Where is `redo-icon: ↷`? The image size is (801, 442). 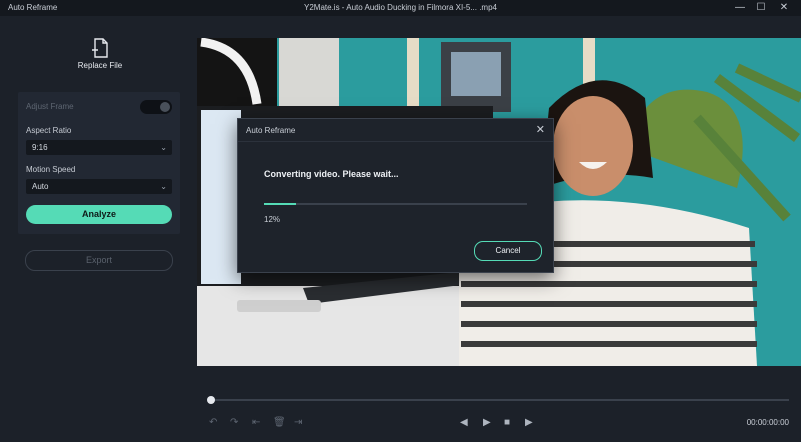 redo-icon: ↷ is located at coordinates (234, 422).